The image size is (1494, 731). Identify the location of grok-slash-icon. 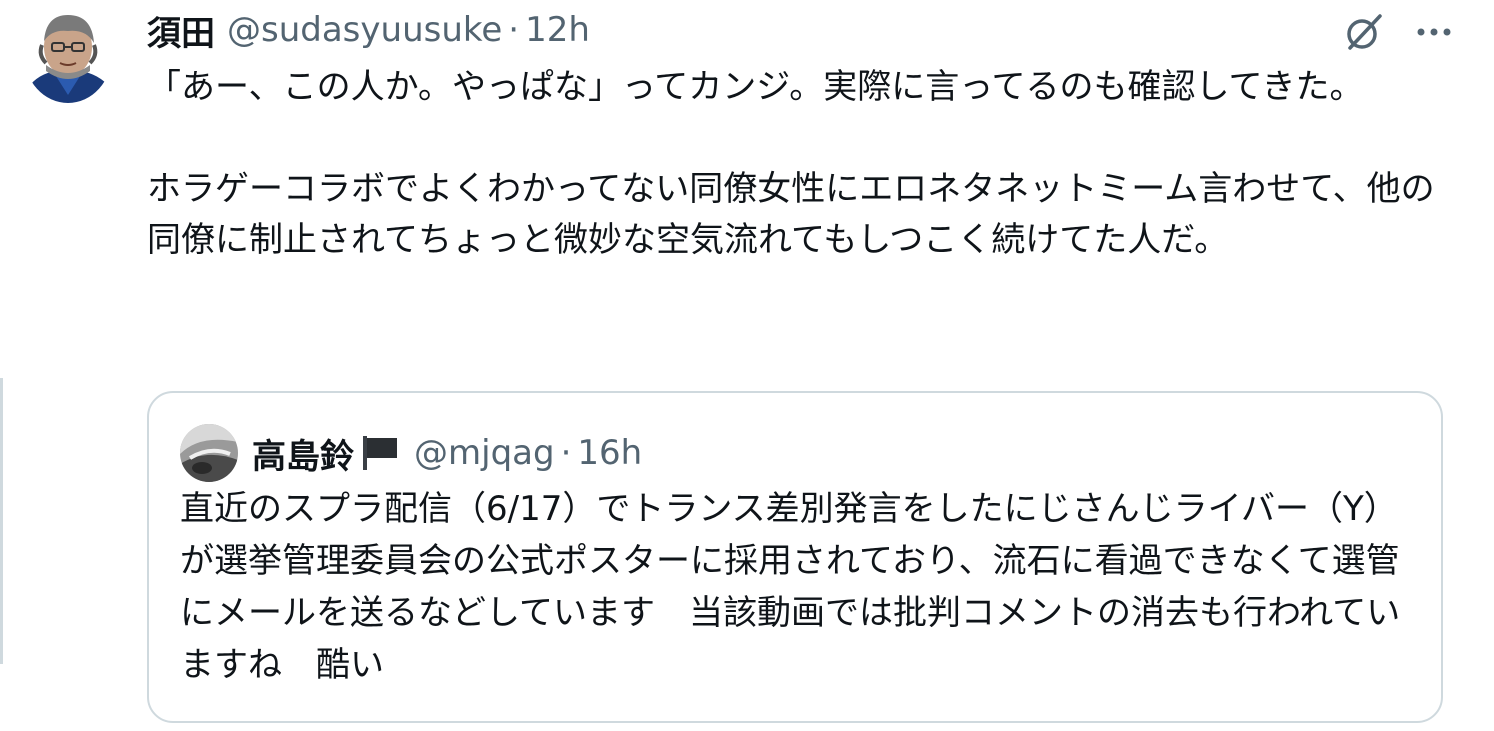
(1364, 32).